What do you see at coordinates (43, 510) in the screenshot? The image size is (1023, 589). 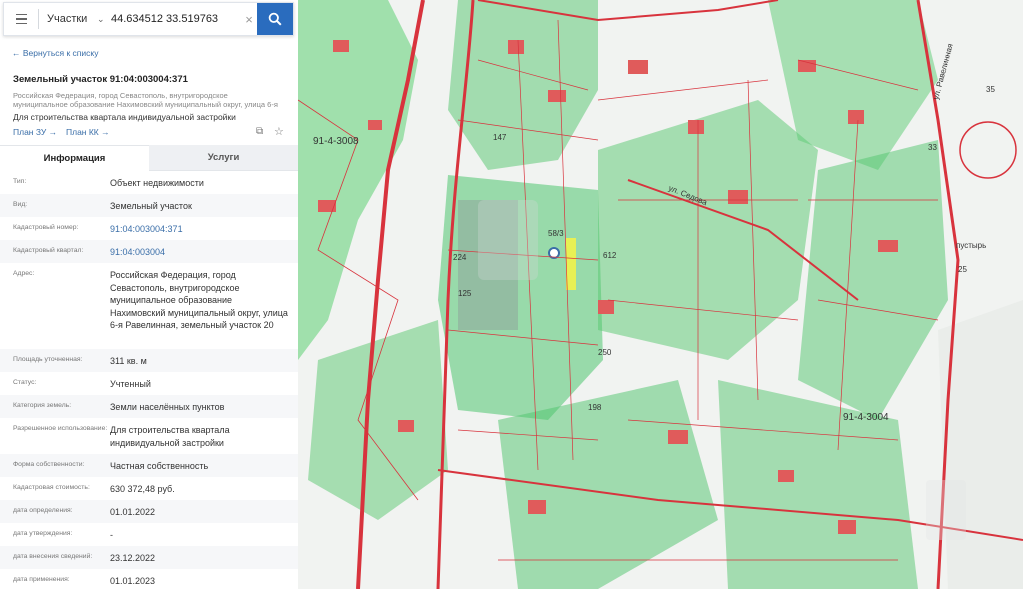 I see `row-key: дата определения:` at bounding box center [43, 510].